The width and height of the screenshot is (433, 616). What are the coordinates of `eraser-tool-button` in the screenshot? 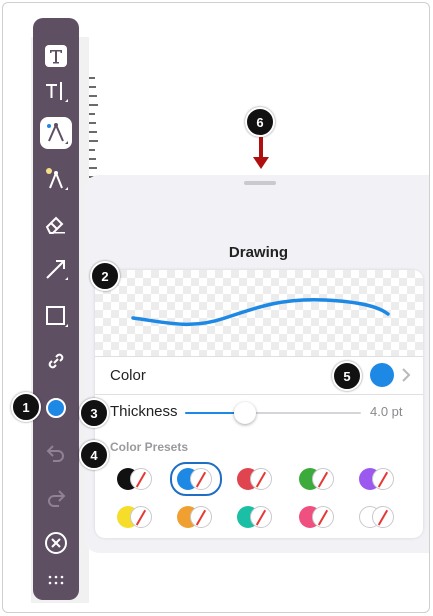 It's located at (56, 224).